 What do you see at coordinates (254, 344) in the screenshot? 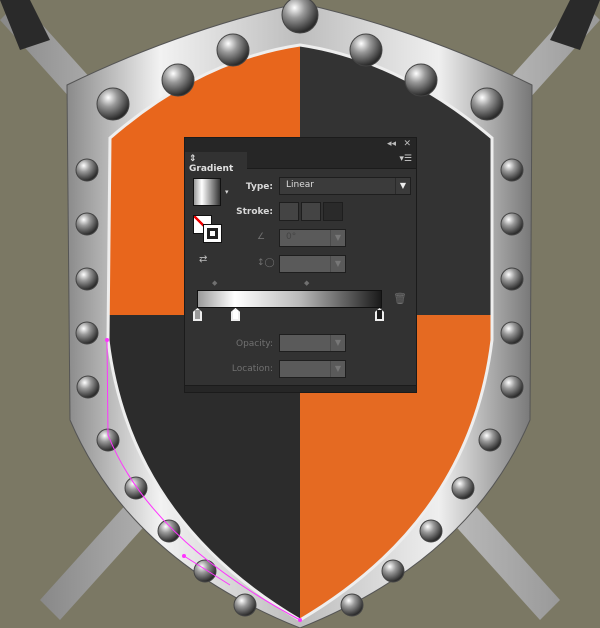
I see `opacity-label: Opacity:` at bounding box center [254, 344].